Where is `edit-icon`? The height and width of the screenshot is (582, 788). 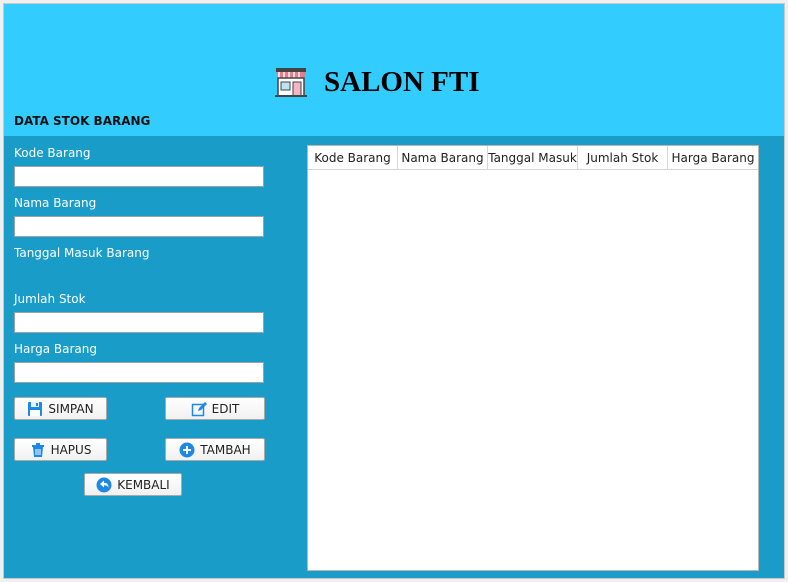 edit-icon is located at coordinates (199, 408).